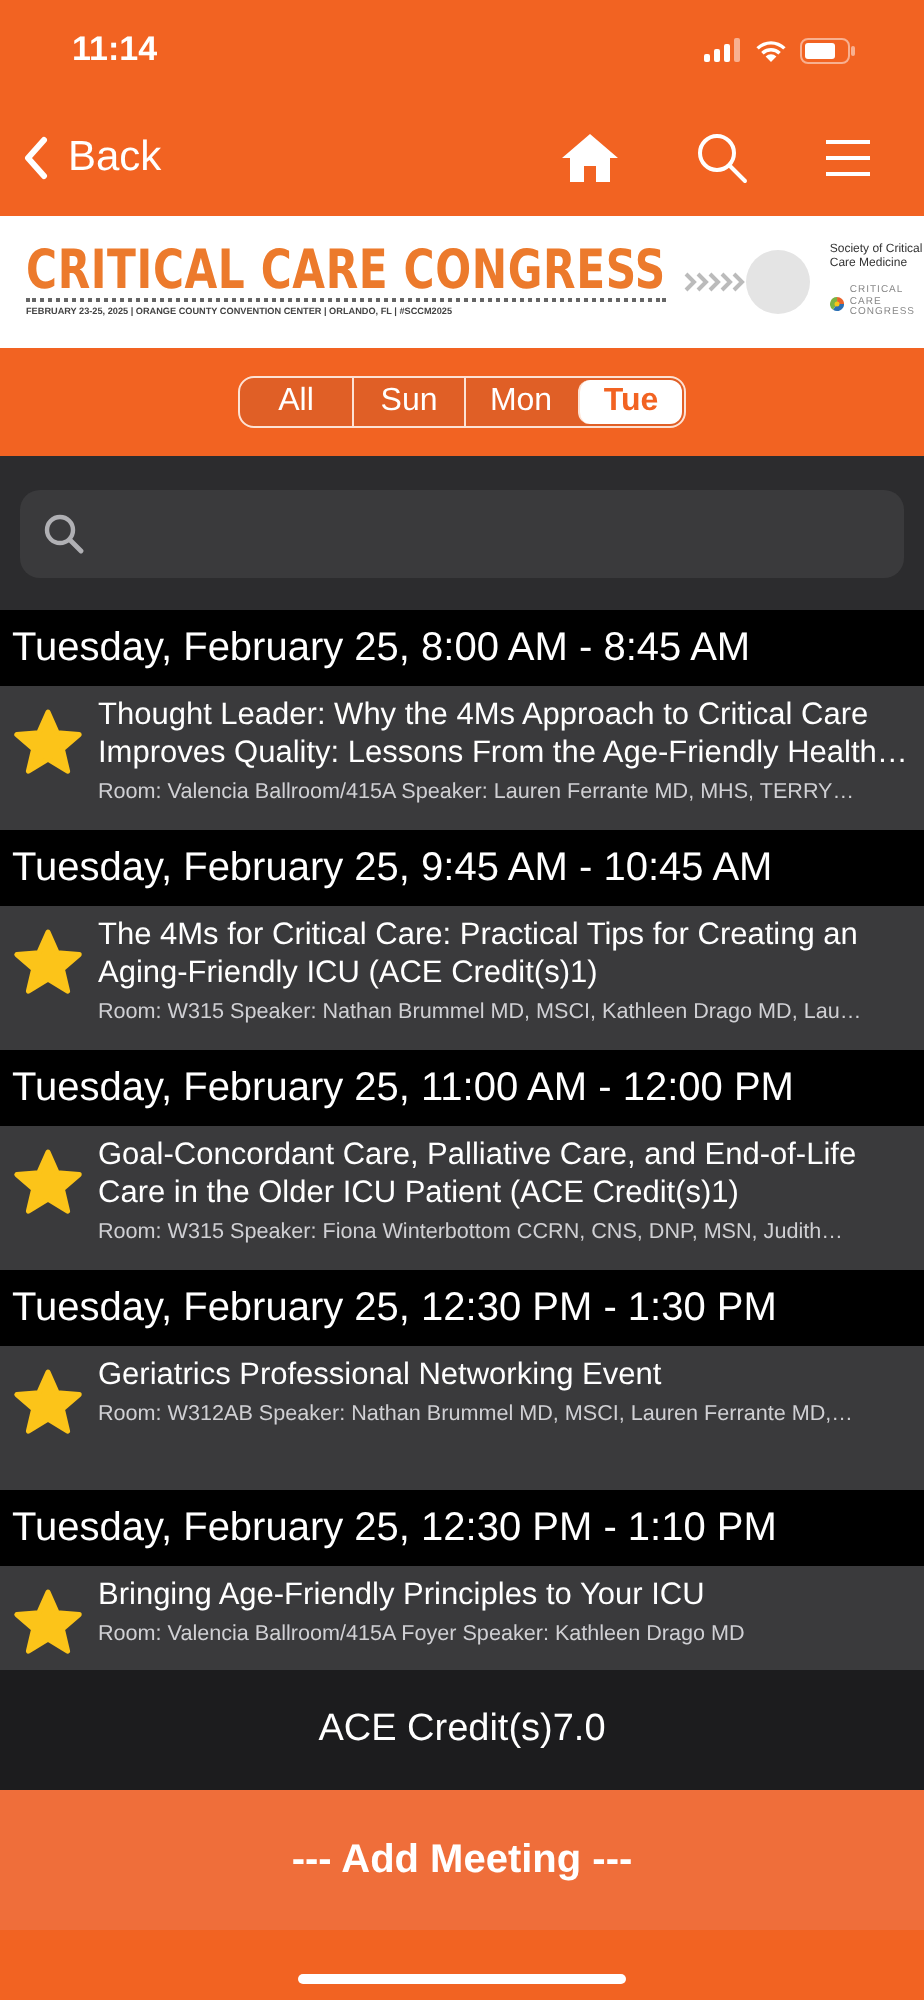 The height and width of the screenshot is (2000, 924). What do you see at coordinates (421, 1634) in the screenshot?
I see `session-details: Room: Valencia Ballroom/415A Foyer Speaker: Kathleen Drago MD` at bounding box center [421, 1634].